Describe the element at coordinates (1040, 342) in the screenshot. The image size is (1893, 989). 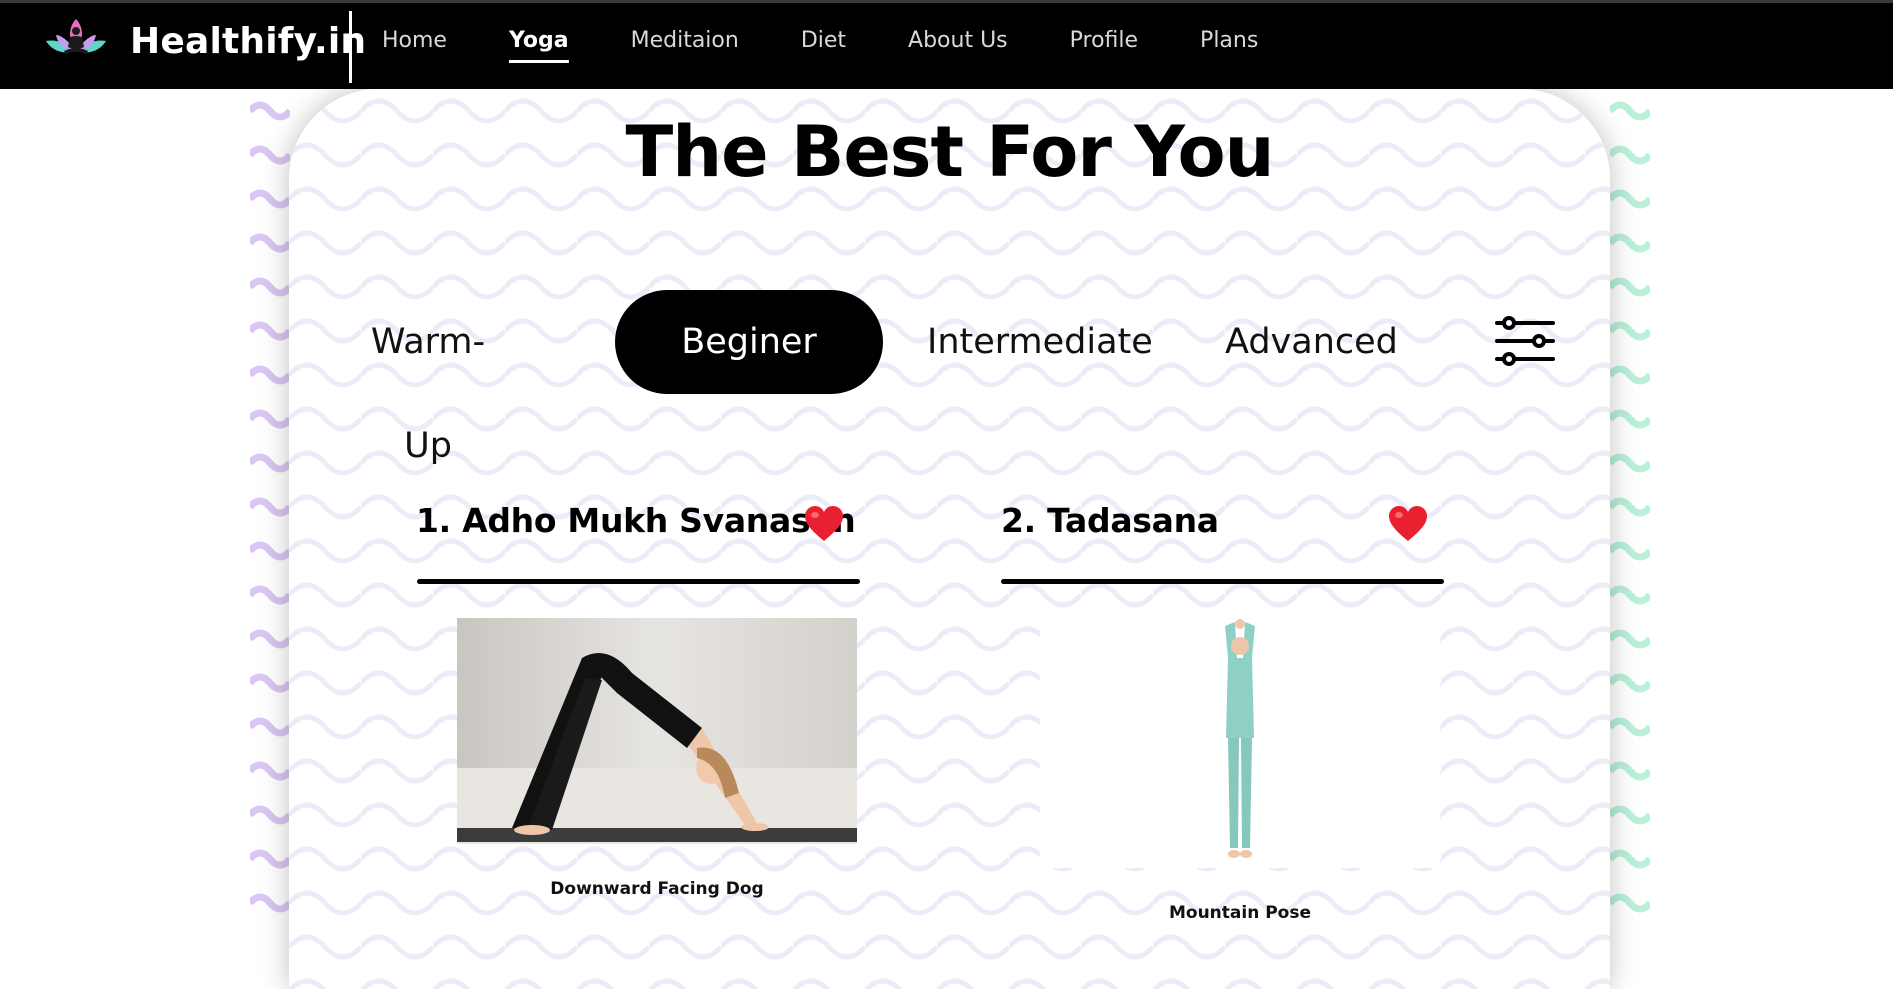
I see `tab-intermediate: Intermediate` at that location.